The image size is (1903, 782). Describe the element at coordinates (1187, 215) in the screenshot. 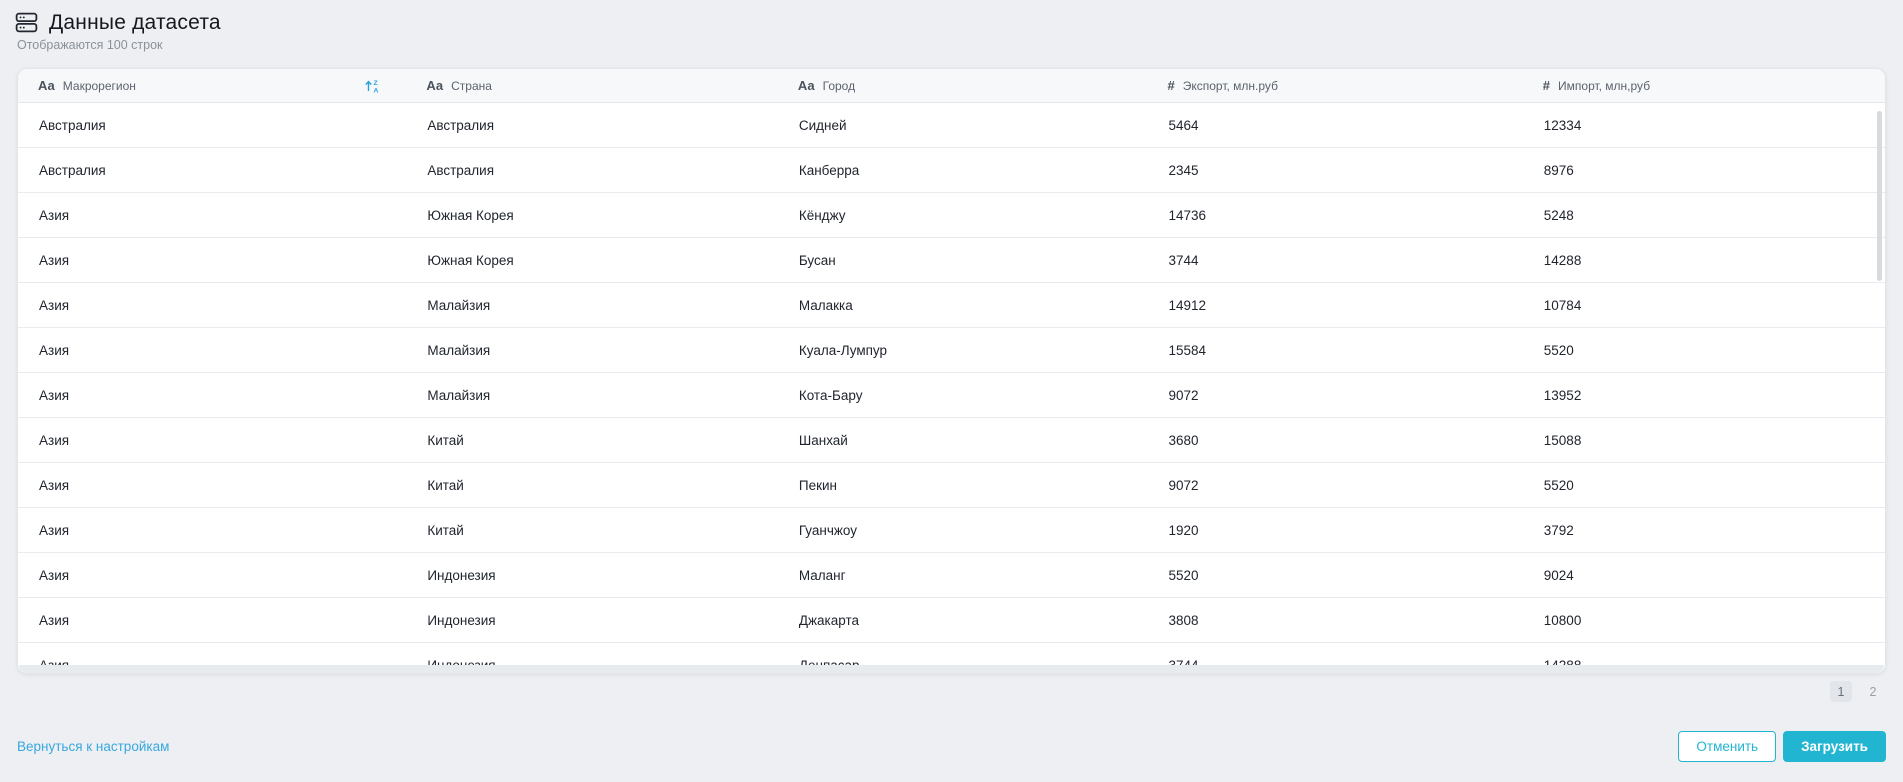

I see `table-cell-export: 14736` at that location.